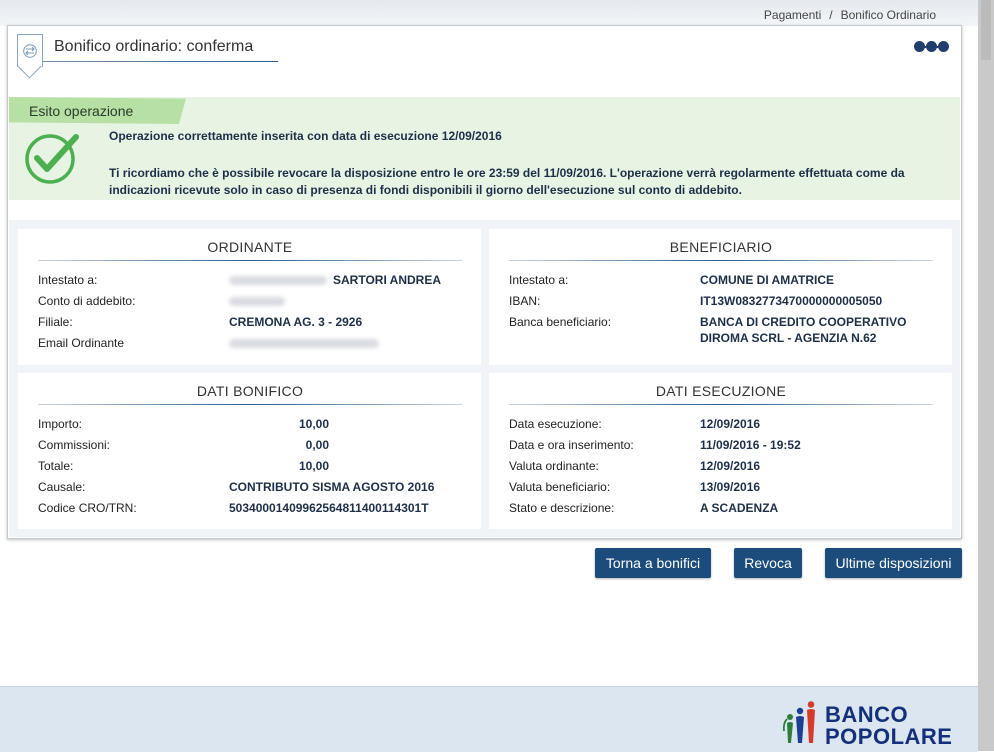 The image size is (994, 752). I want to click on bonifico-label: Codice CRO/TRN:, so click(87, 508).